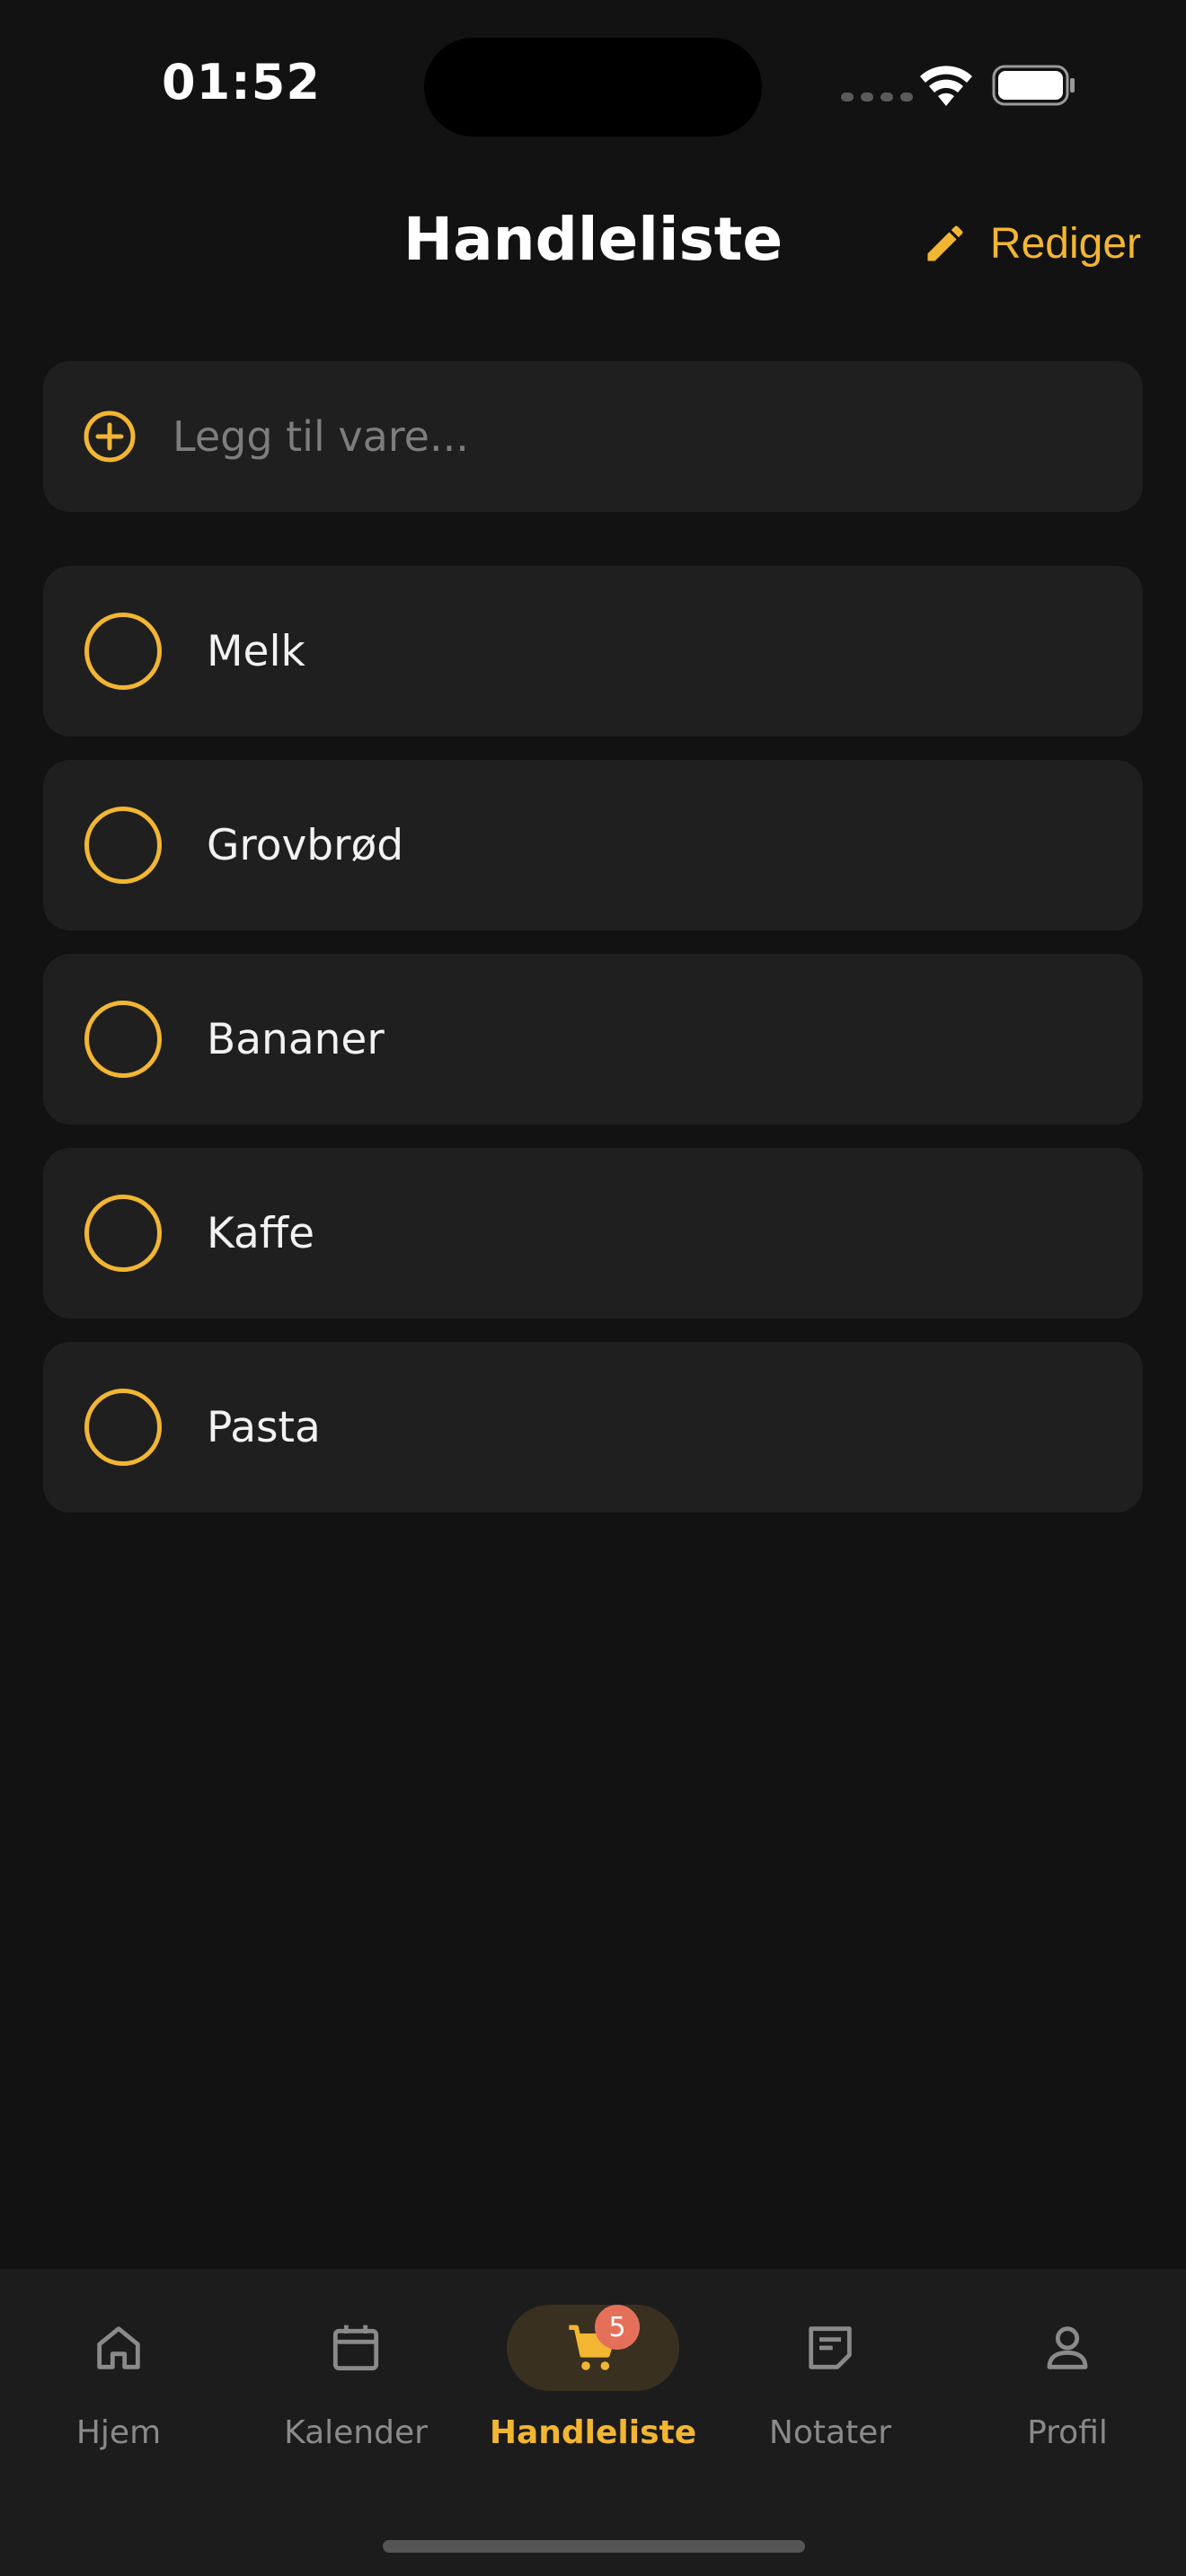 The image size is (1186, 2576). What do you see at coordinates (593, 1233) in the screenshot?
I see `list-item: Kaffe` at bounding box center [593, 1233].